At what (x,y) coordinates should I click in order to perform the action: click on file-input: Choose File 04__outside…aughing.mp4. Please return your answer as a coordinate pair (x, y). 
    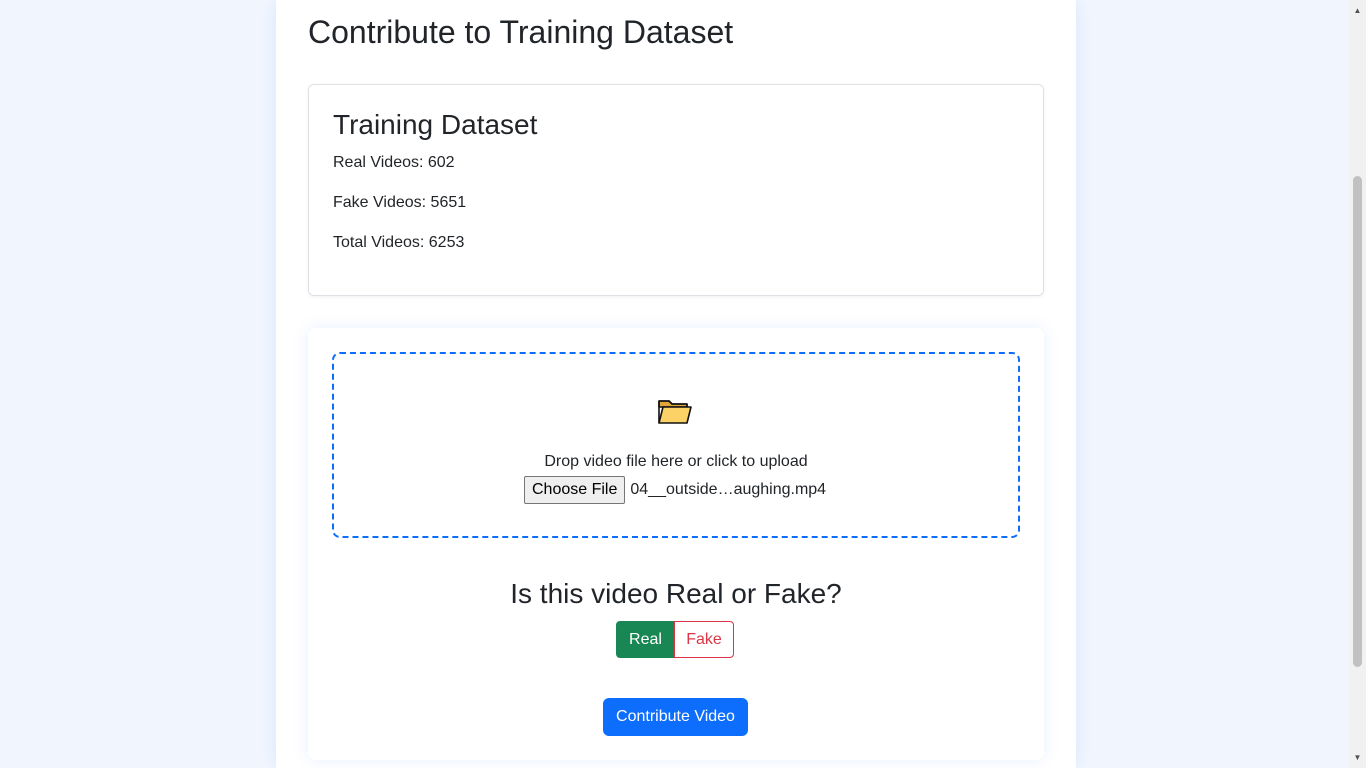
    Looking at the image, I should click on (675, 490).